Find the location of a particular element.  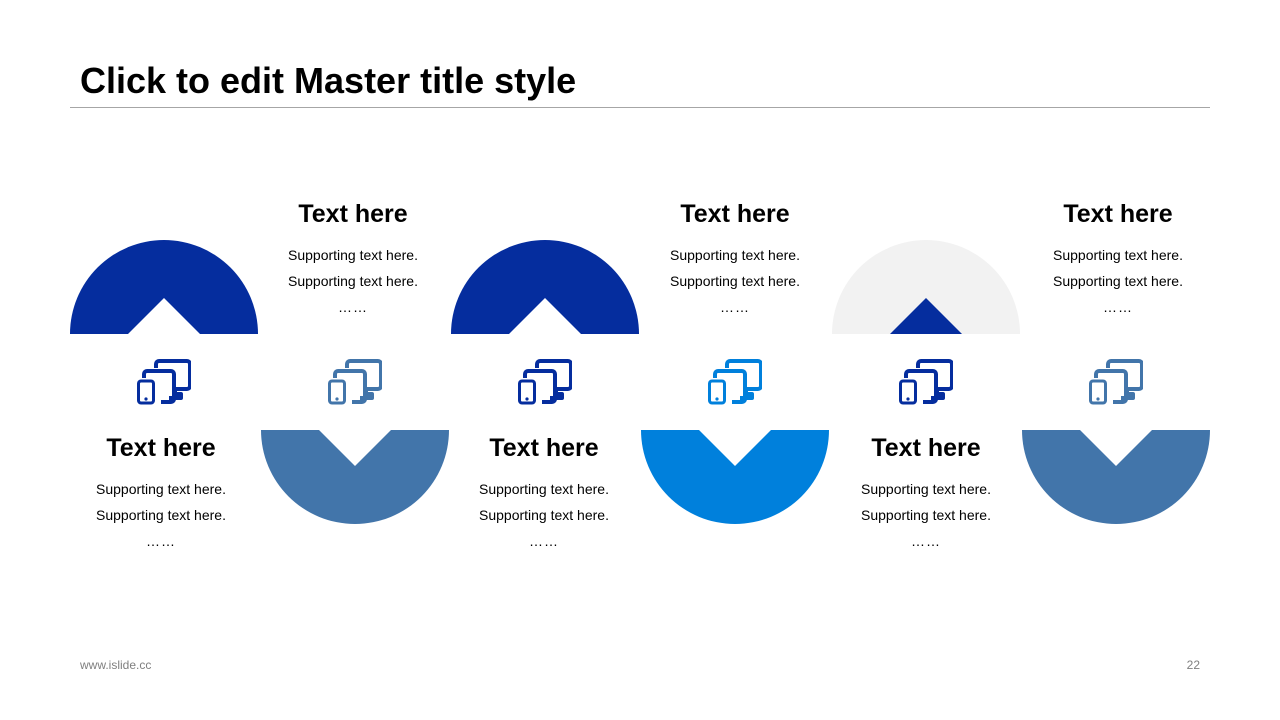

footer-url: www.islide.cc is located at coordinates (116, 665).